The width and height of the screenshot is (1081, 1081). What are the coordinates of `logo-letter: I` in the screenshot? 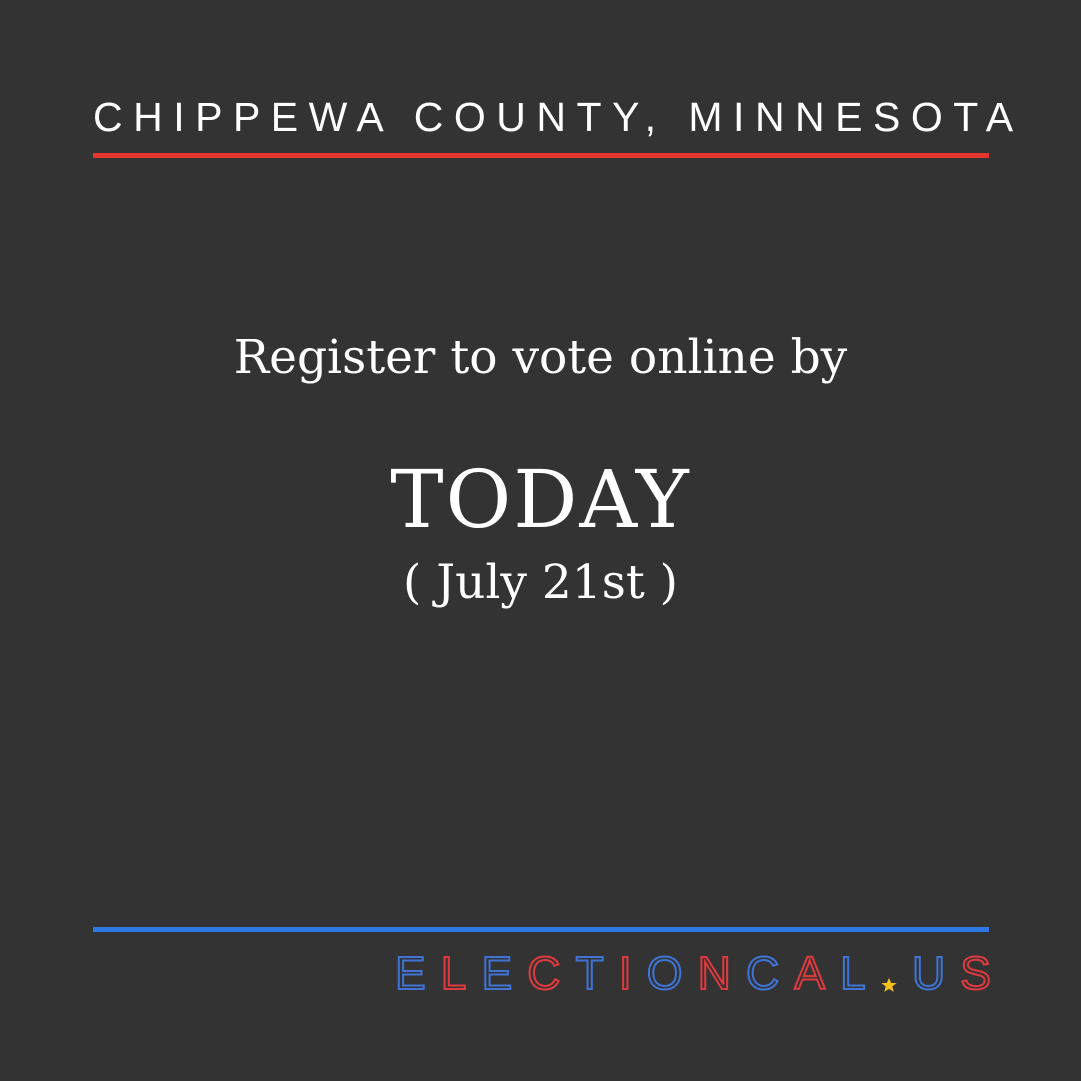 It's located at (625, 973).